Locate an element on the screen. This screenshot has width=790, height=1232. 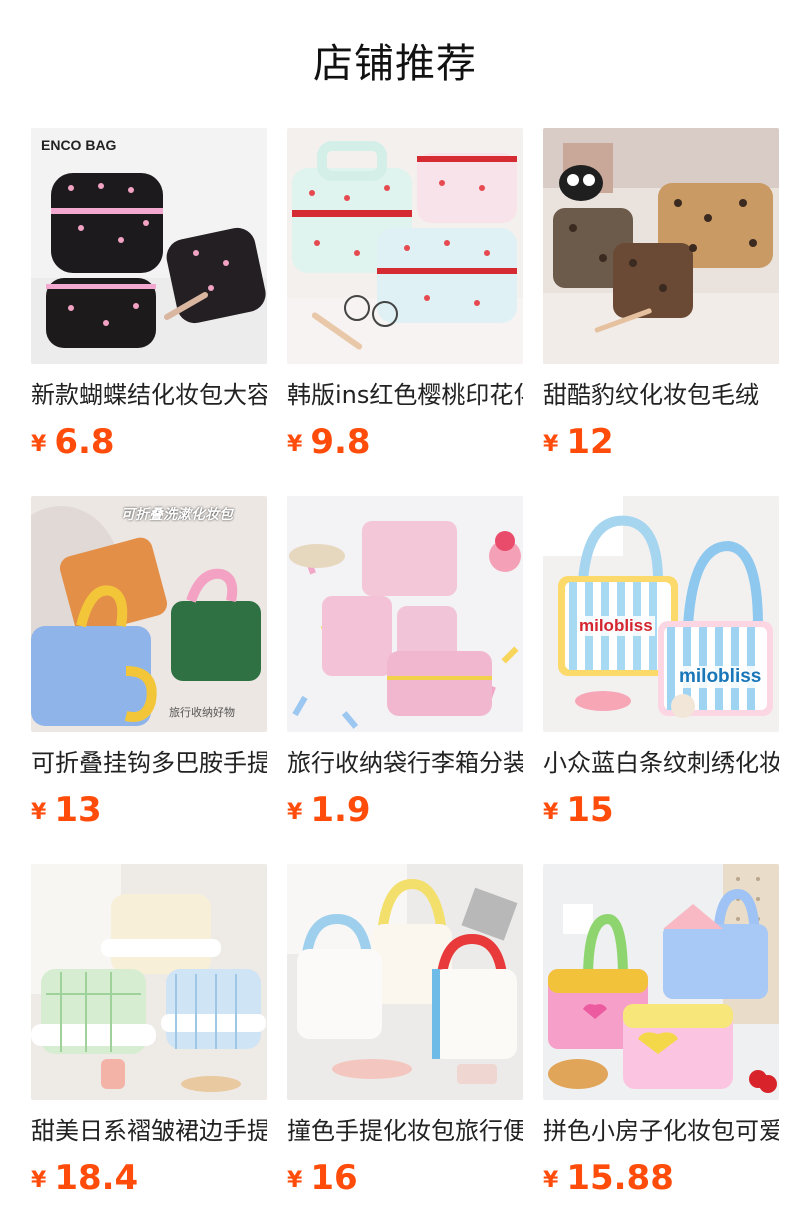
price-value: 13 is located at coordinates (78, 810).